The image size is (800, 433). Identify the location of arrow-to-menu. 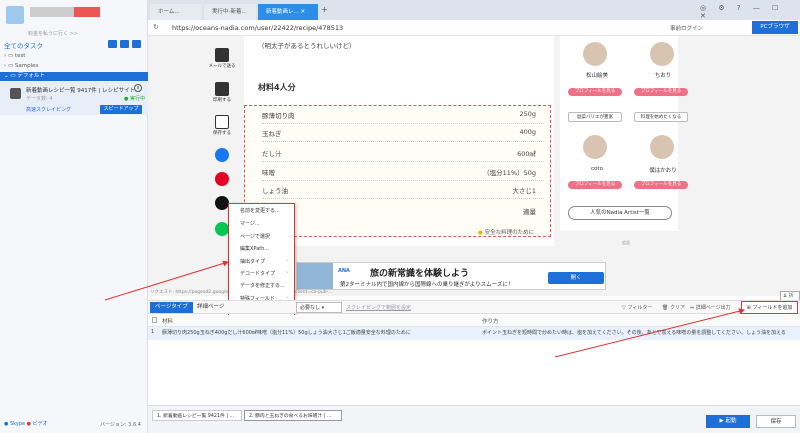
(166, 280).